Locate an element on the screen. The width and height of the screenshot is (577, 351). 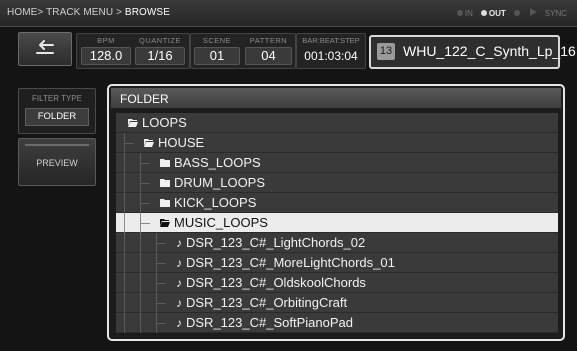
folder-row: MUSIC_LOOPS is located at coordinates (337, 223).